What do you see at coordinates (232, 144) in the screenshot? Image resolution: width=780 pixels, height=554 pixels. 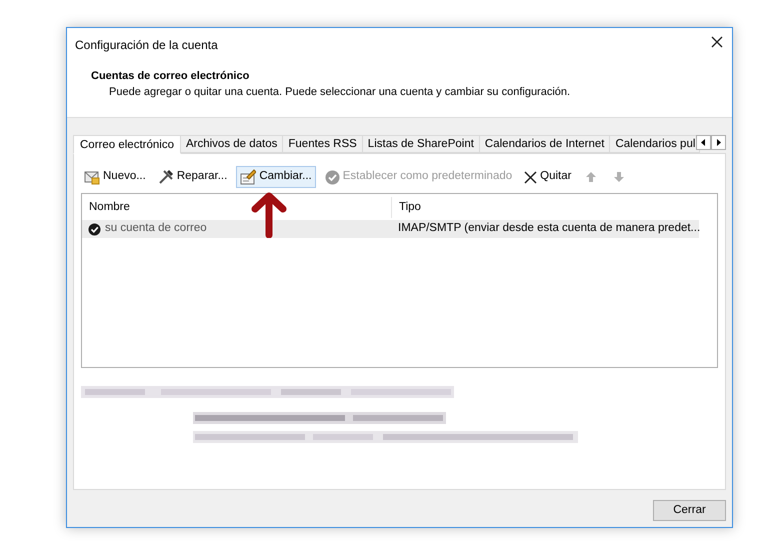 I see `tab: Archivos de datos` at bounding box center [232, 144].